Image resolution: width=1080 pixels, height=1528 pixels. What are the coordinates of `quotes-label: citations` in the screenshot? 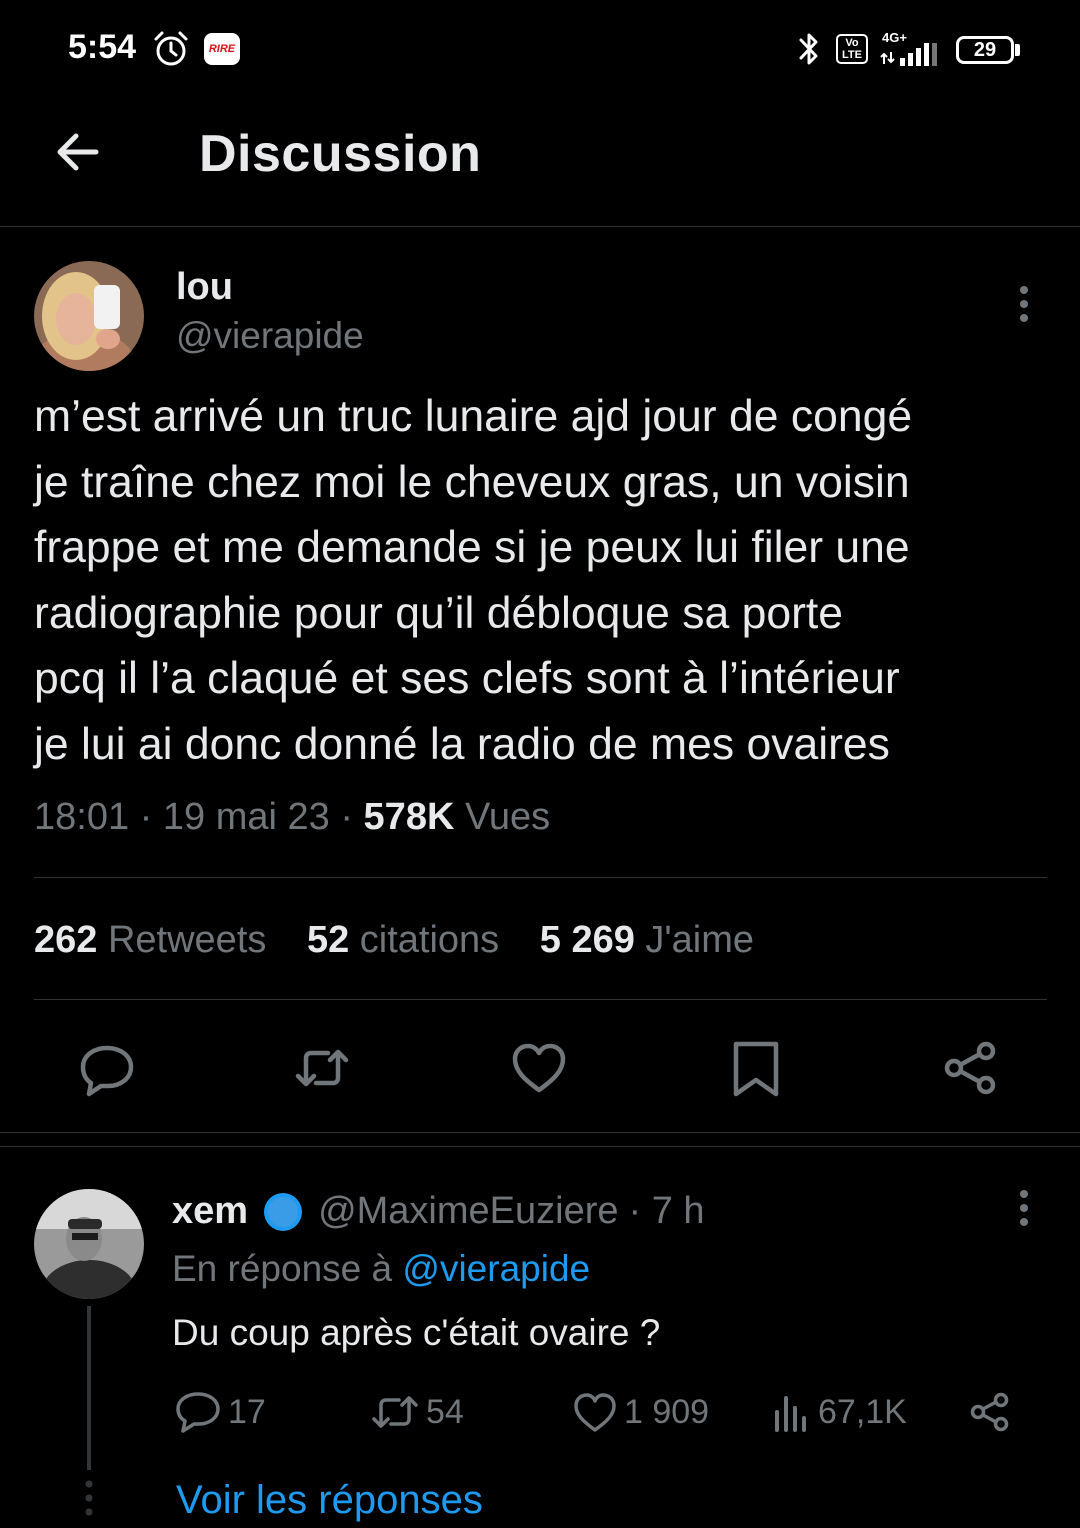 It's located at (429, 940).